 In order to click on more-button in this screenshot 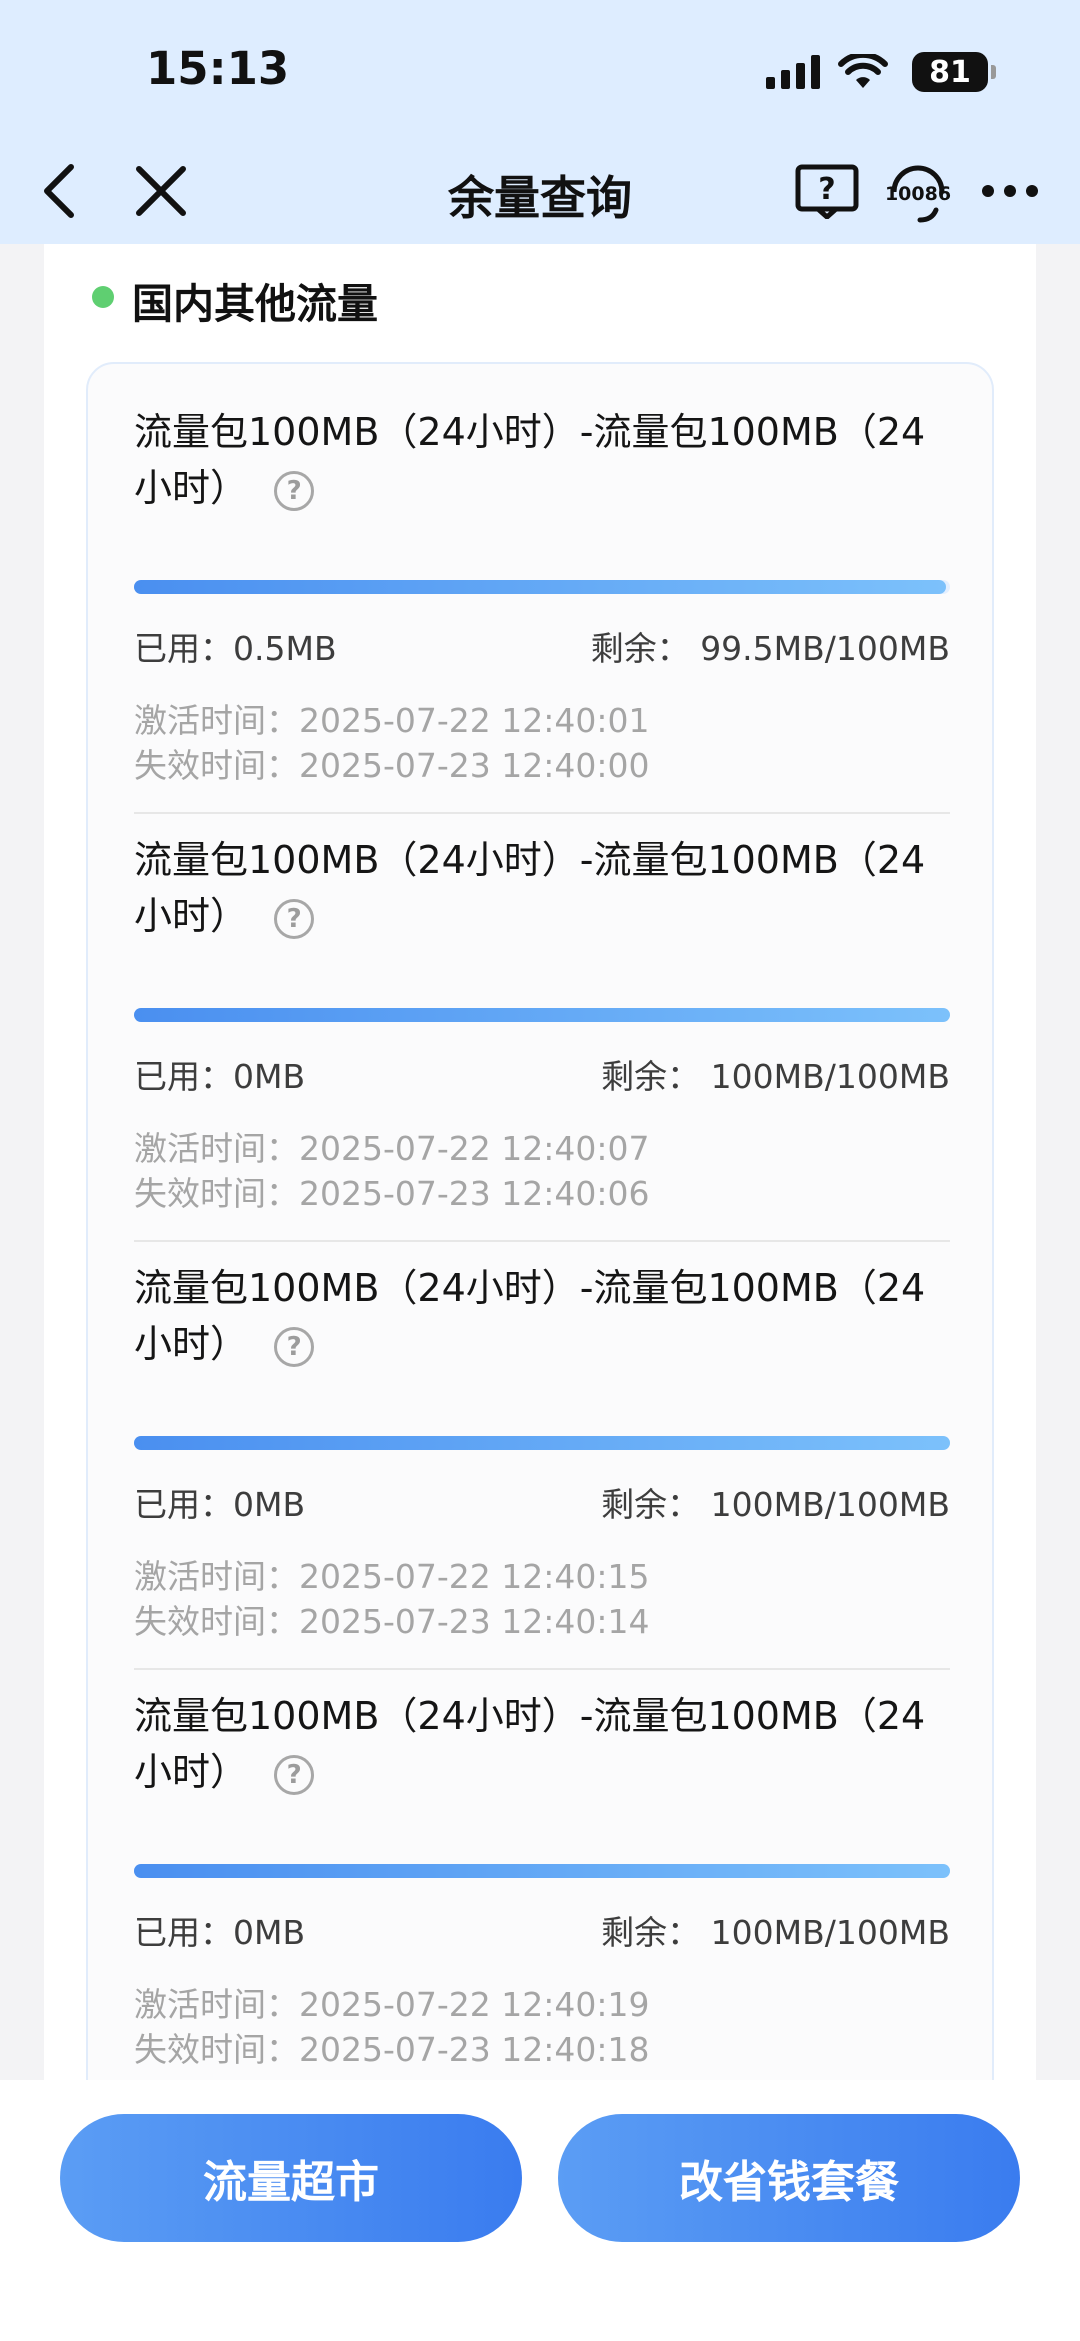, I will do `click(1010, 191)`.